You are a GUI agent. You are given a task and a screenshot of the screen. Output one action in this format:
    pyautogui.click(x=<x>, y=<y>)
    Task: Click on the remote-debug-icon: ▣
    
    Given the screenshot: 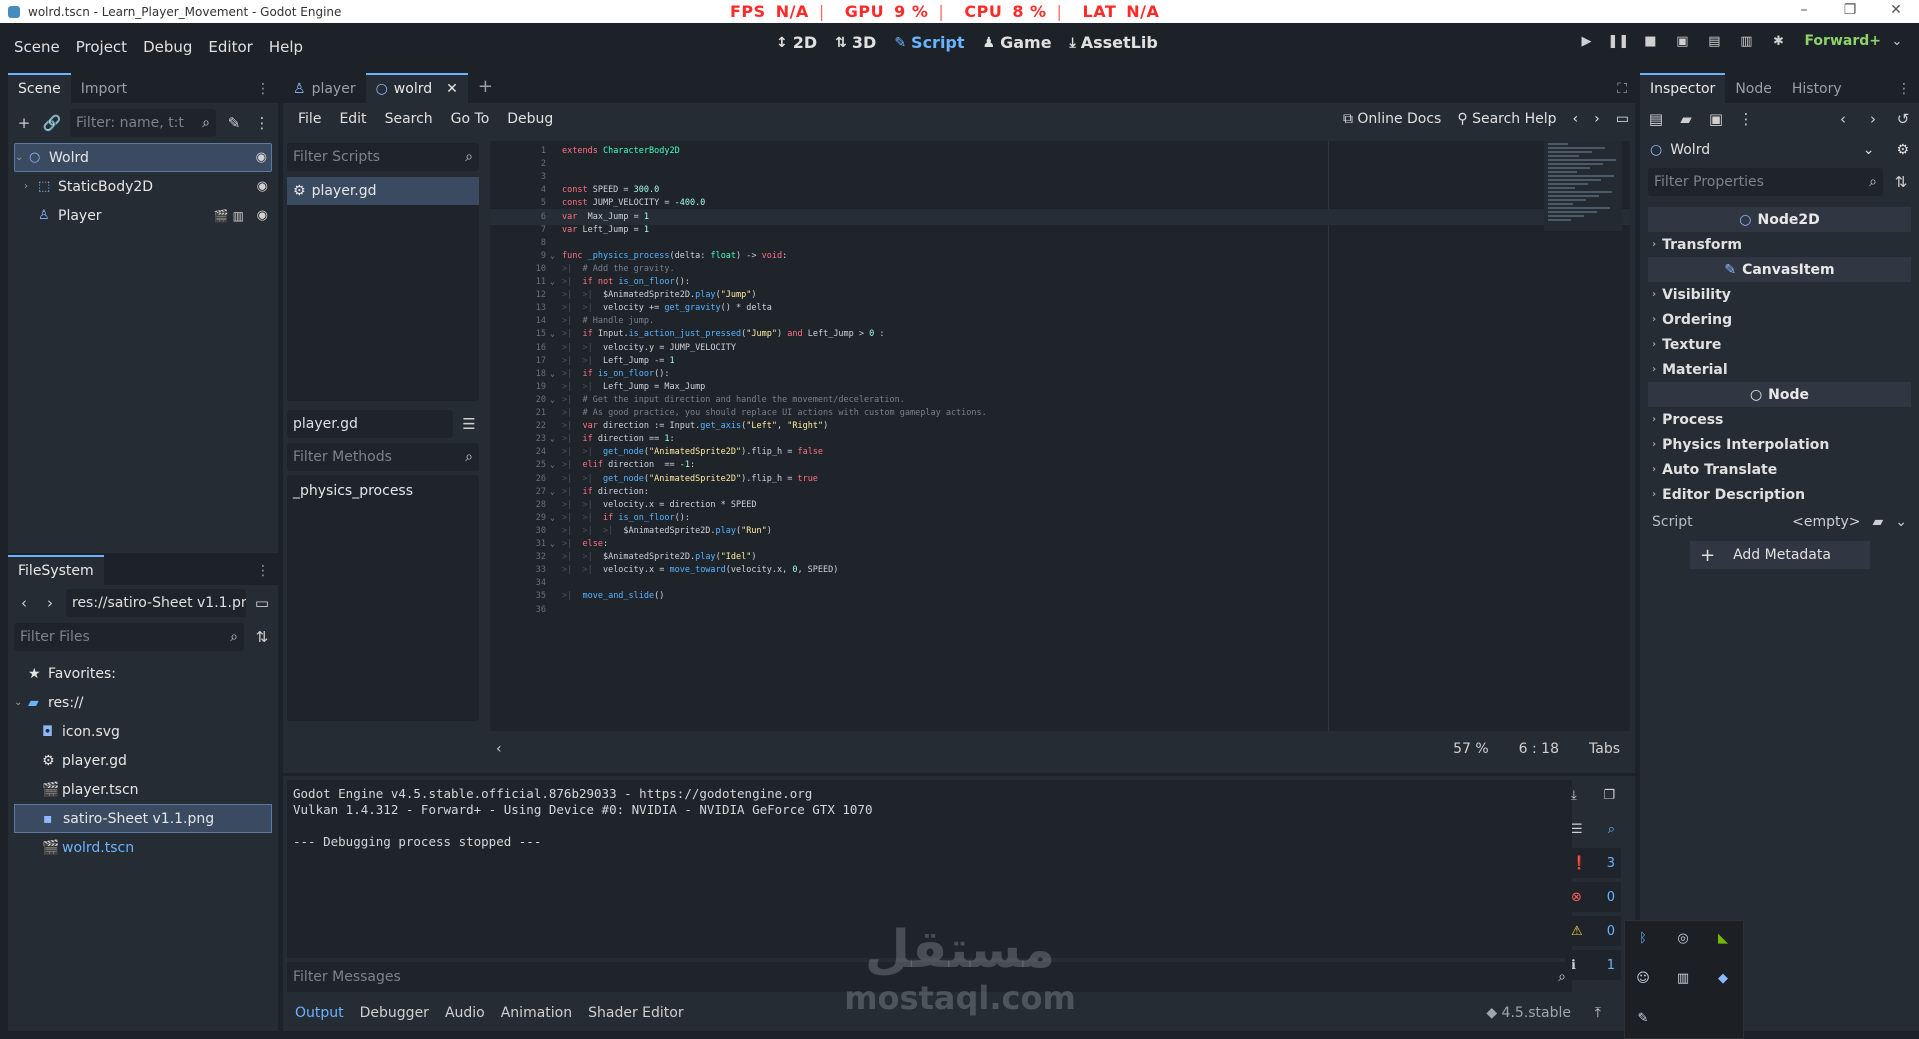 What is the action you would take?
    pyautogui.click(x=1682, y=41)
    